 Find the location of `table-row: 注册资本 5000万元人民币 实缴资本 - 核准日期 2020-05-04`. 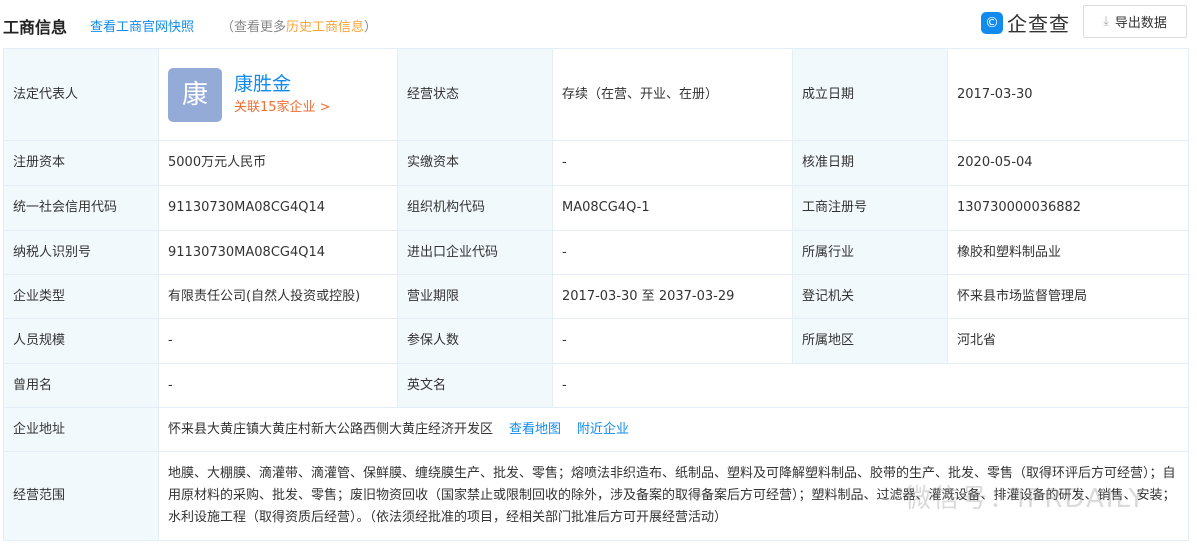

table-row: 注册资本 5000万元人民币 实缴资本 - 核准日期 2020-05-04 is located at coordinates (596, 163).